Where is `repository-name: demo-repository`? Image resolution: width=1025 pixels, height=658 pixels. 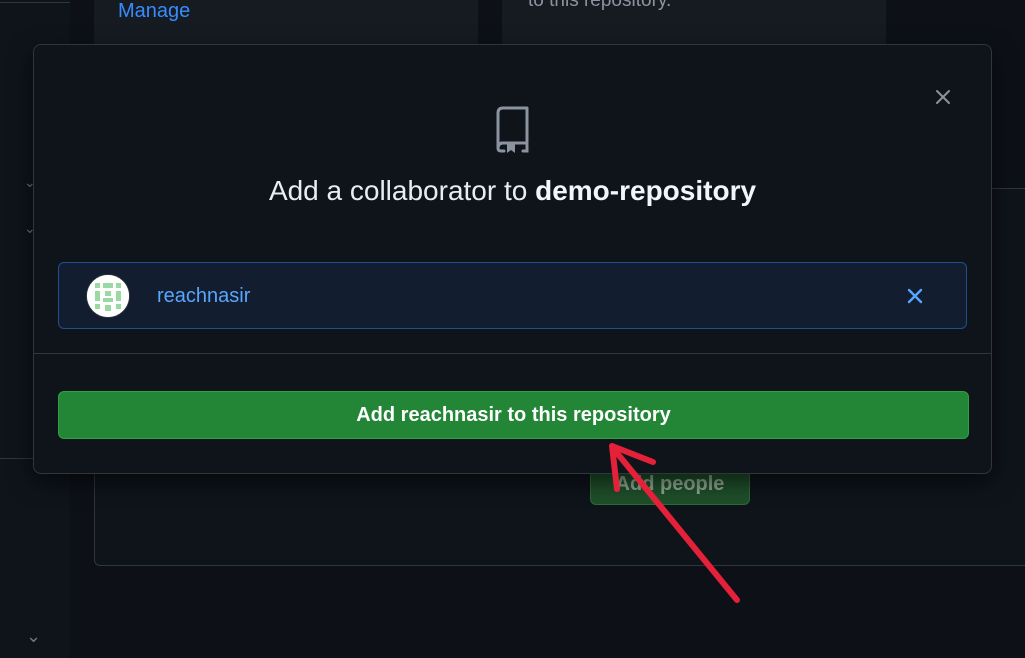 repository-name: demo-repository is located at coordinates (646, 190).